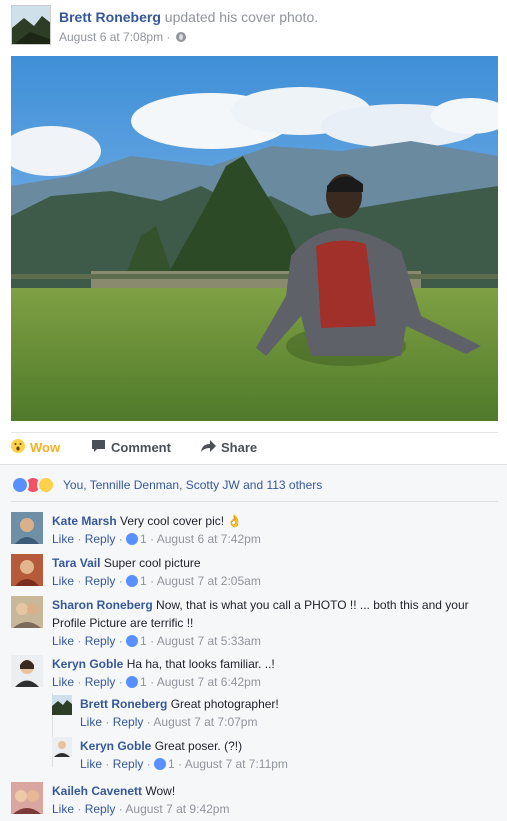  Describe the element at coordinates (111, 37) in the screenshot. I see `post-timestamp: August 6 at 7:08pm` at that location.